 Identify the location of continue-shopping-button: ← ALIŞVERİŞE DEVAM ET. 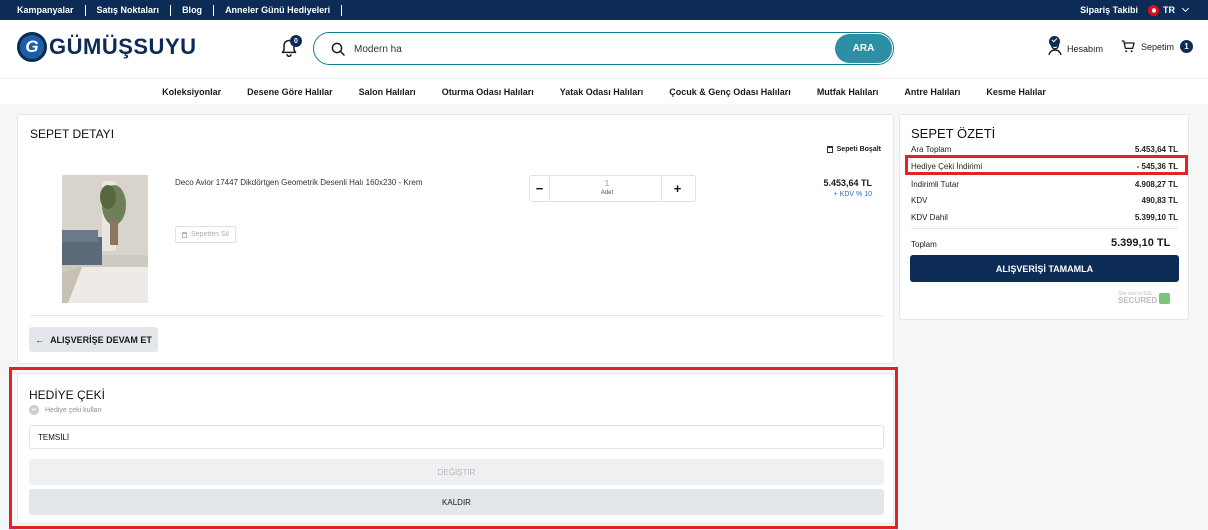
(93, 339).